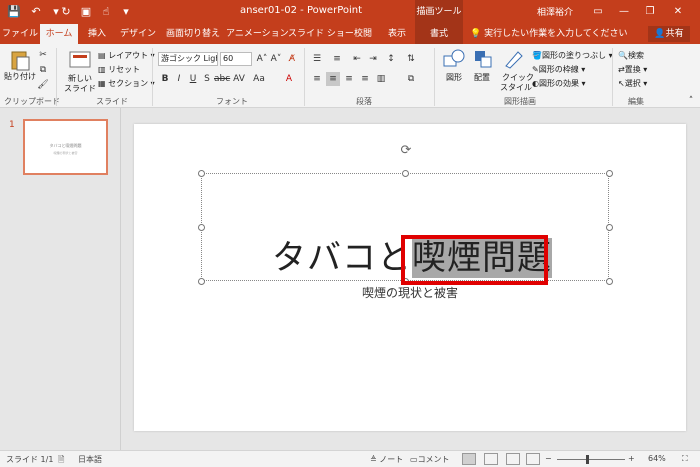 The width and height of the screenshot is (700, 467). I want to click on shape-outline-button: ✎図形の枠線 ▾, so click(558, 69).